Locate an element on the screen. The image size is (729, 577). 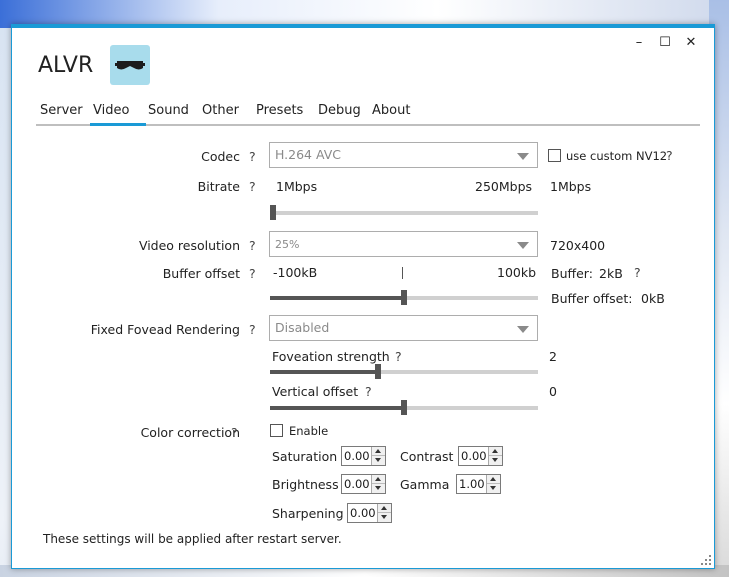
window-controls: – ☐ ✕ is located at coordinates (665, 43).